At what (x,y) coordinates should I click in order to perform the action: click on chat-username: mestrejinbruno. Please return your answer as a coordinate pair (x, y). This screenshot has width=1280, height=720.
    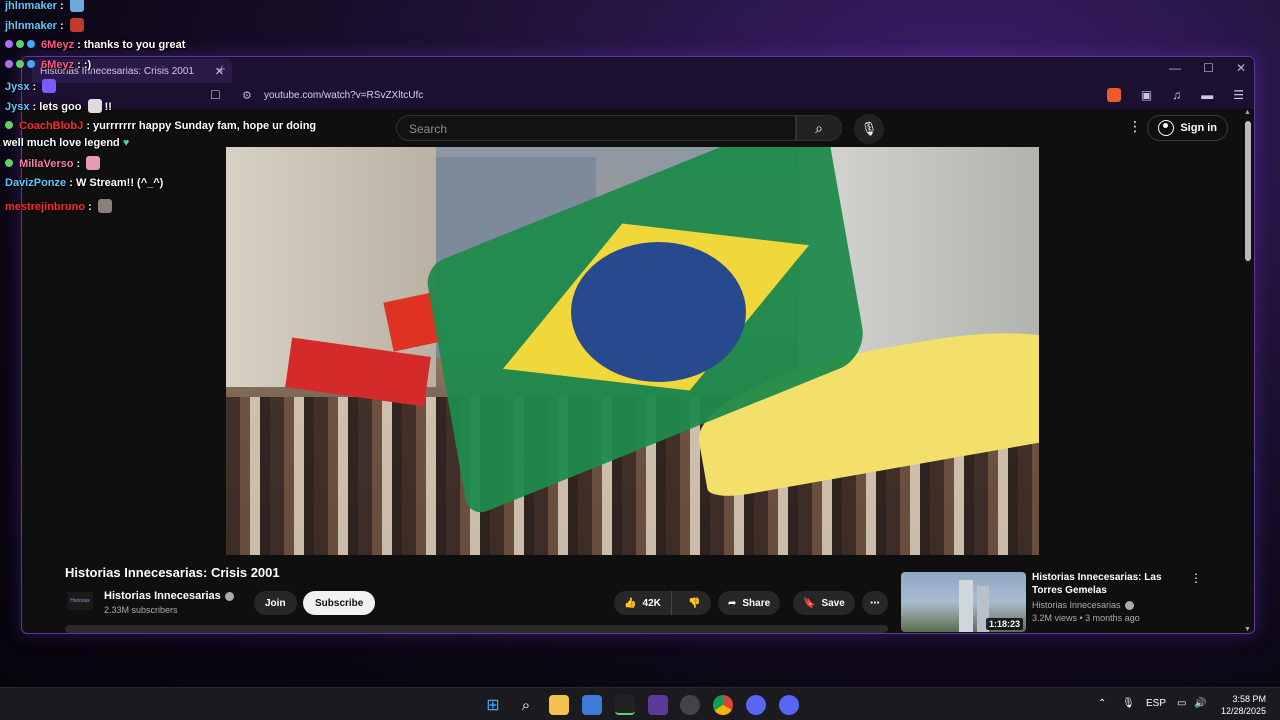
    Looking at the image, I should click on (45, 207).